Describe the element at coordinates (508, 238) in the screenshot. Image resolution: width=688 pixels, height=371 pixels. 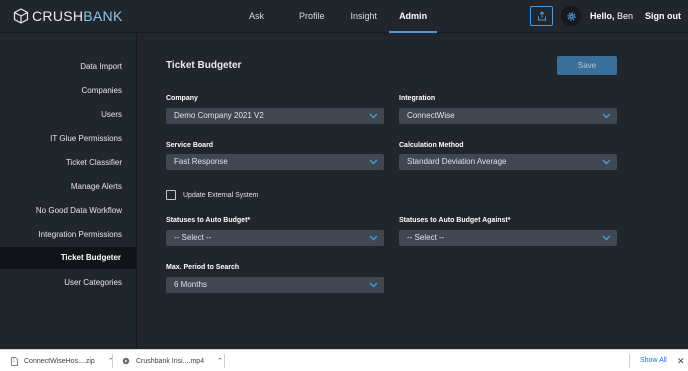
I see `statuses-auto-budget-against-select: -- Select --` at that location.